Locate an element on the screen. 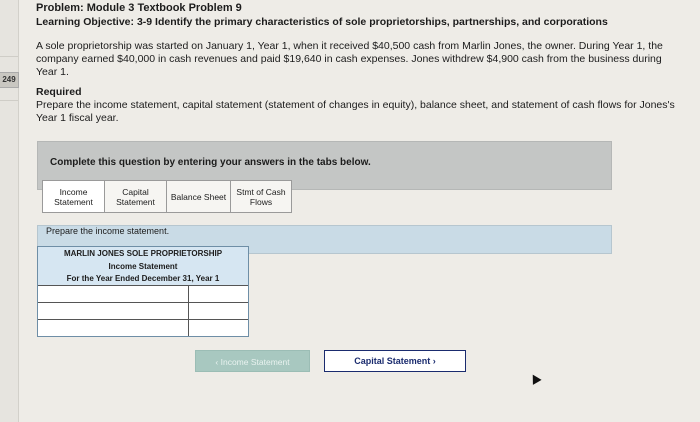 This screenshot has height=422, width=700. prev-tab-label: Income Statement is located at coordinates (255, 362).